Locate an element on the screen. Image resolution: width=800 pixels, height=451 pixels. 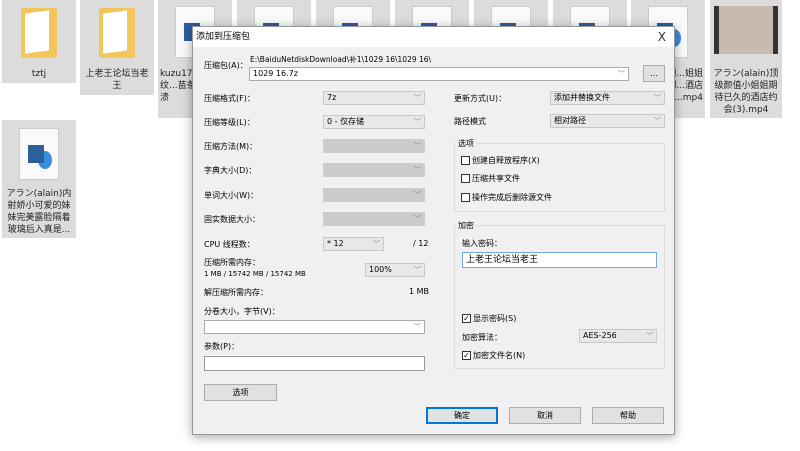
password-input: 上老王论坛当老王 is located at coordinates (559, 260).